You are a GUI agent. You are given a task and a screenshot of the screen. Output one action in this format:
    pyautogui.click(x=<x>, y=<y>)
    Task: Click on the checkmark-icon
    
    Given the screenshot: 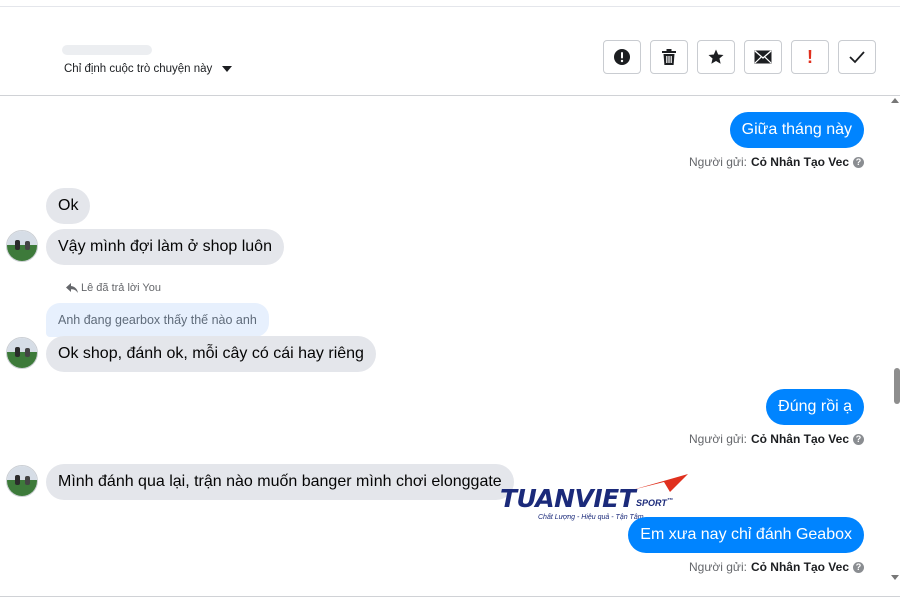 What is the action you would take?
    pyautogui.click(x=857, y=57)
    